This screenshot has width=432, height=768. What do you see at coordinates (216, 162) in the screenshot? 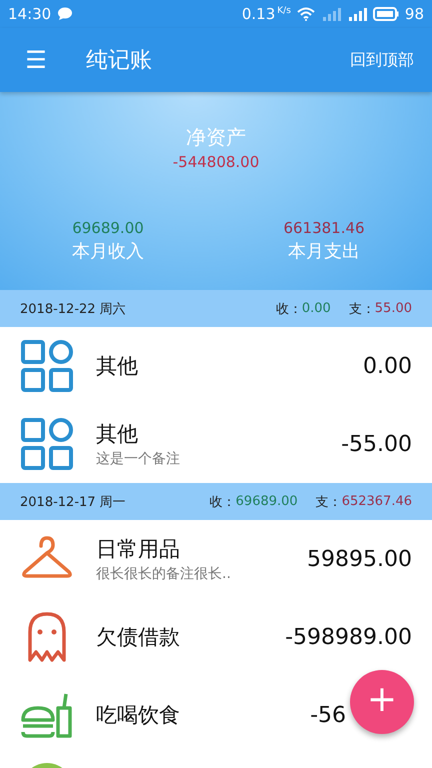
I see `net-assets-value: -544808.00` at bounding box center [216, 162].